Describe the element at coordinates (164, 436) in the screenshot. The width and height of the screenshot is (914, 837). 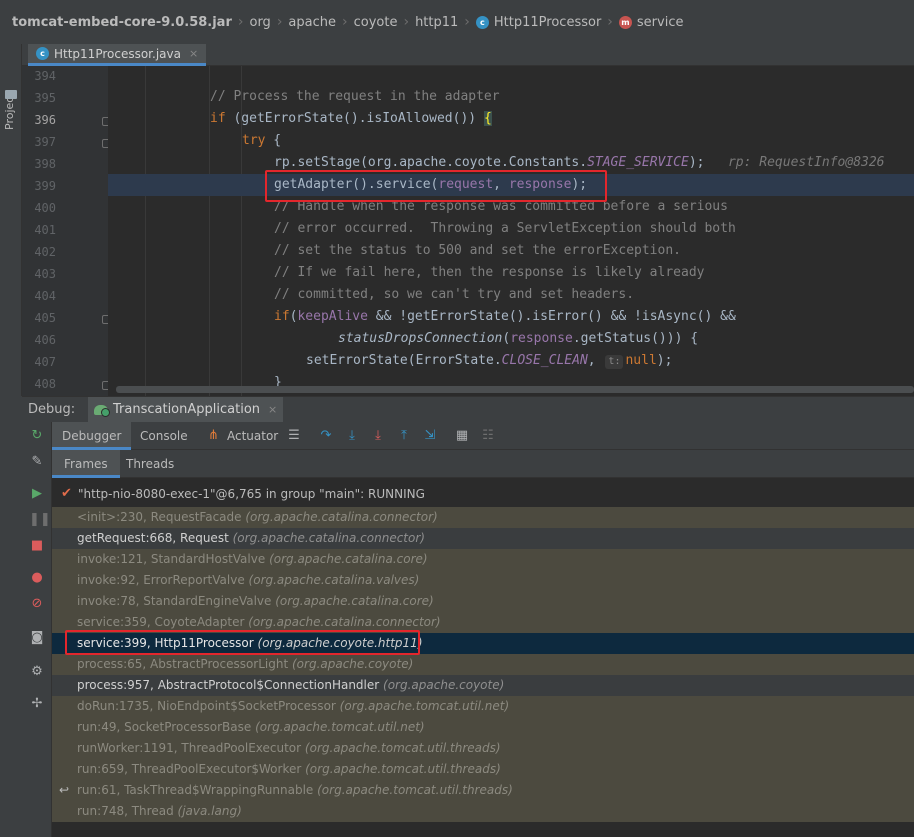
I see `tab-console: Console` at that location.